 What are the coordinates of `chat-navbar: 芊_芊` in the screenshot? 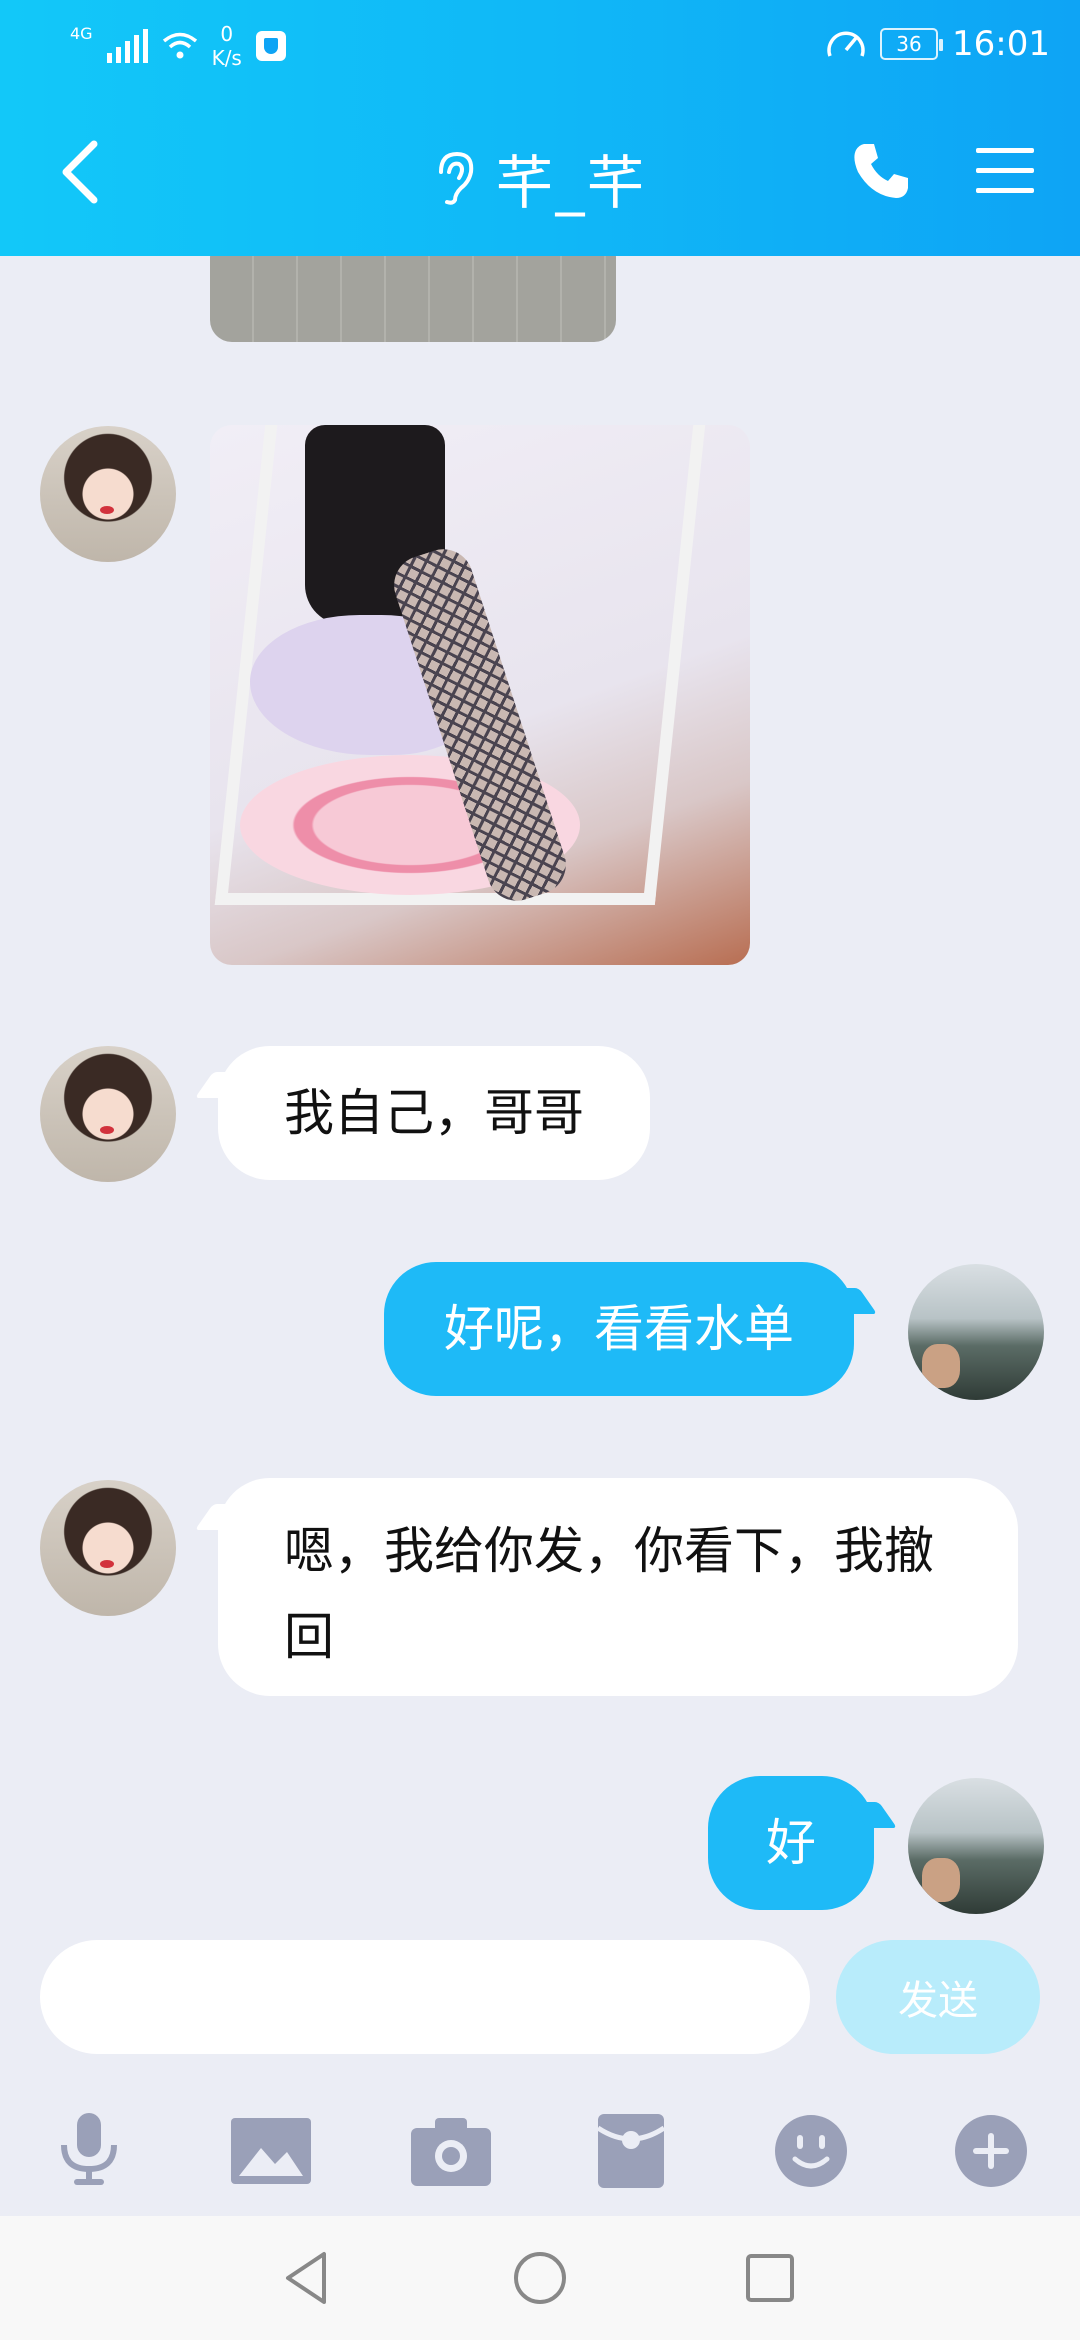 It's located at (540, 174).